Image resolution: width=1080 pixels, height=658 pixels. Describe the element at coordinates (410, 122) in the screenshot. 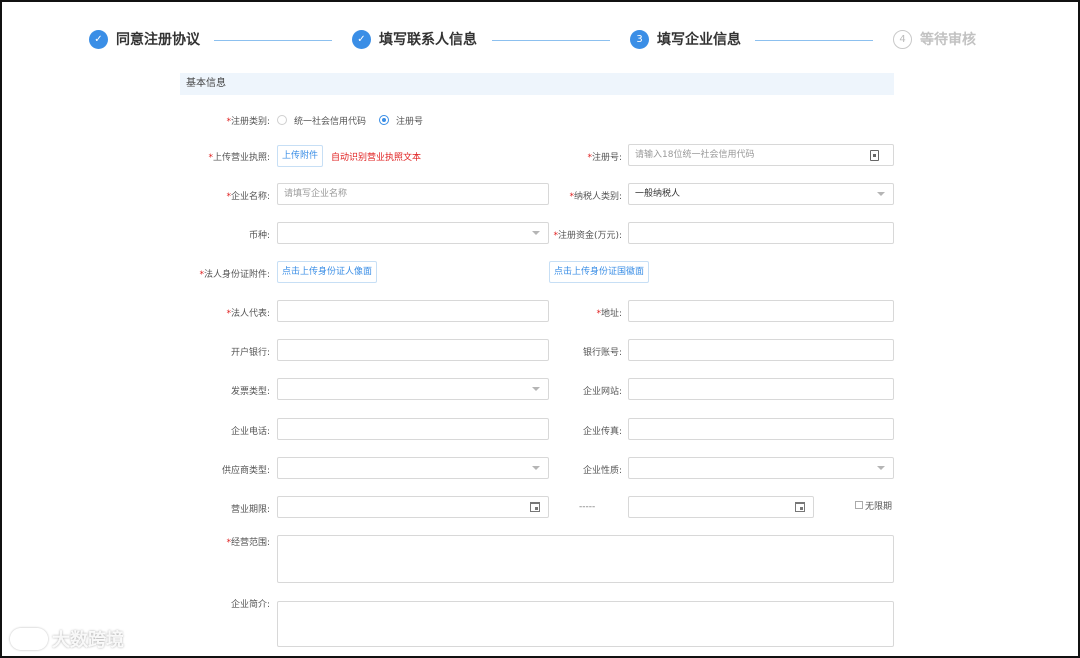

I see `radio-label: 注册号` at that location.